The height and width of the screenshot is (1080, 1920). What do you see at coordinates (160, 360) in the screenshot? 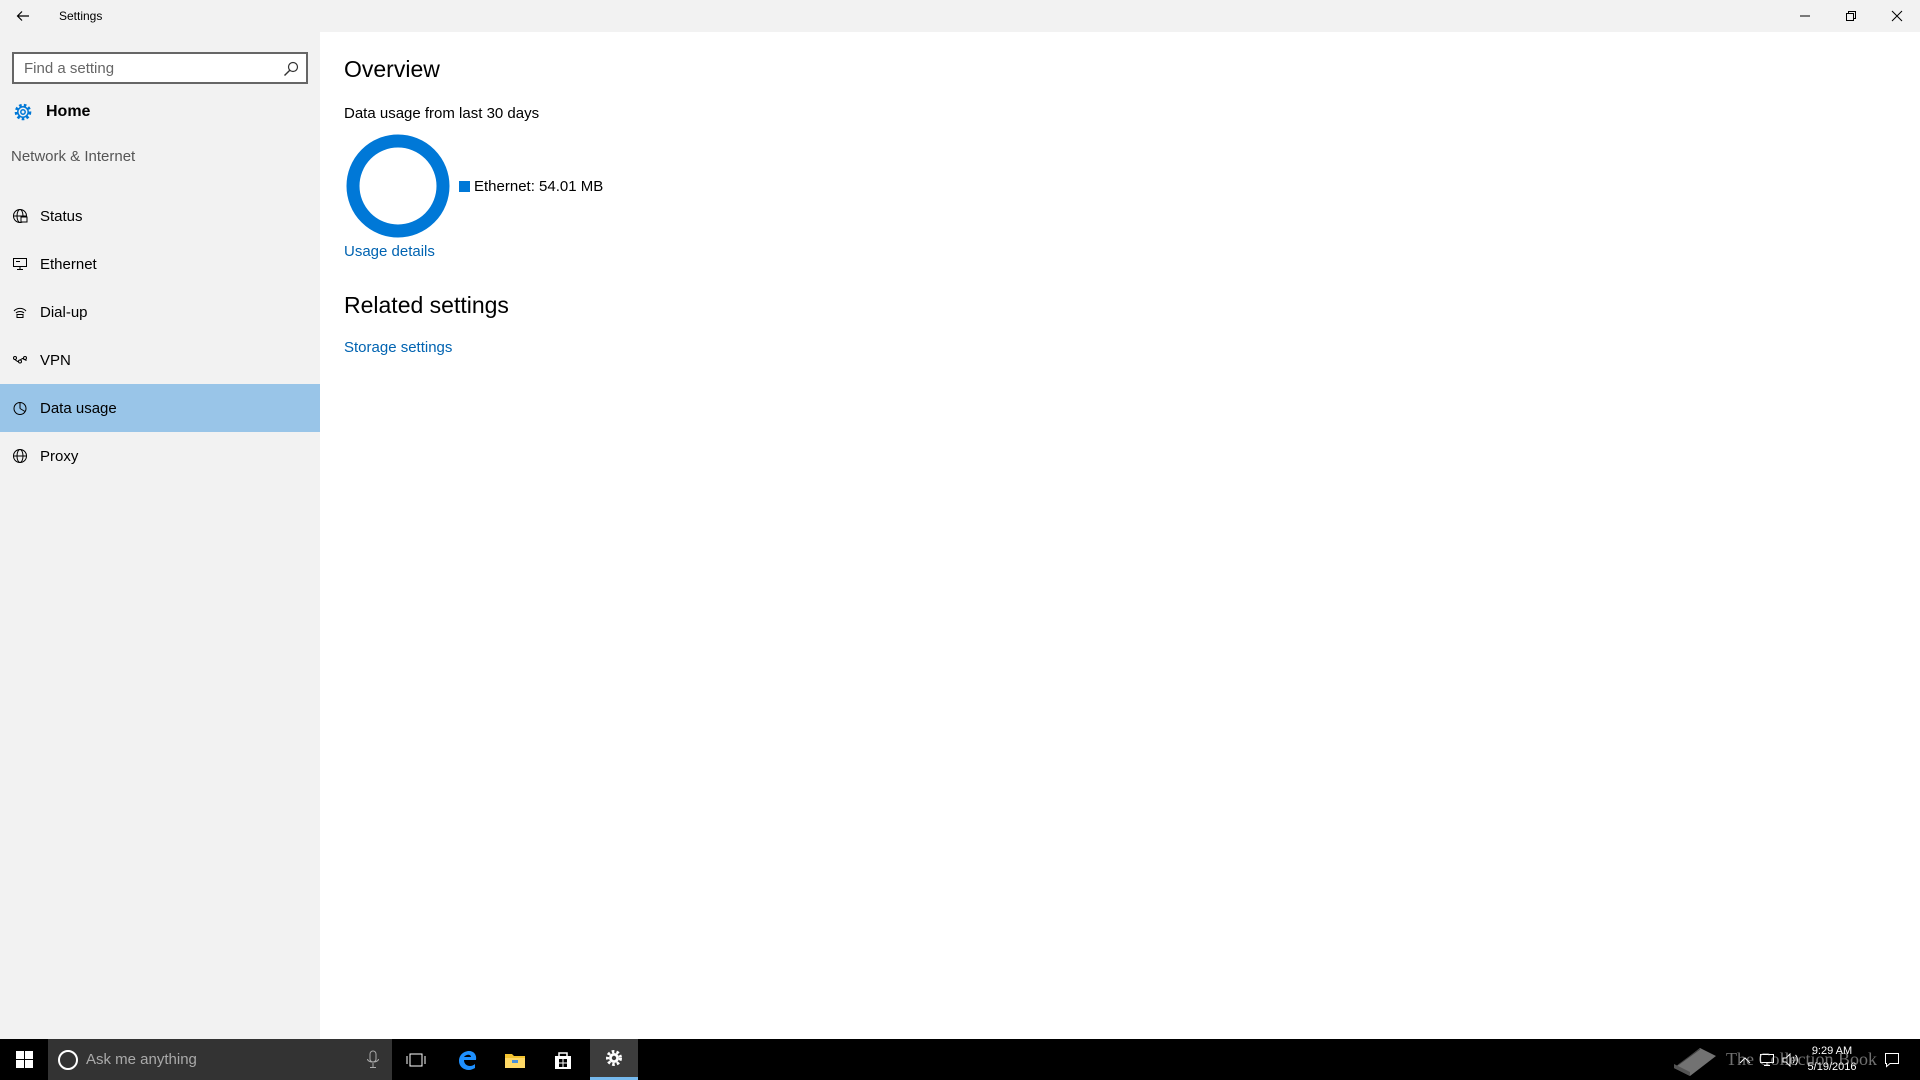
I see `sidebar-item-vpn: VPN` at bounding box center [160, 360].